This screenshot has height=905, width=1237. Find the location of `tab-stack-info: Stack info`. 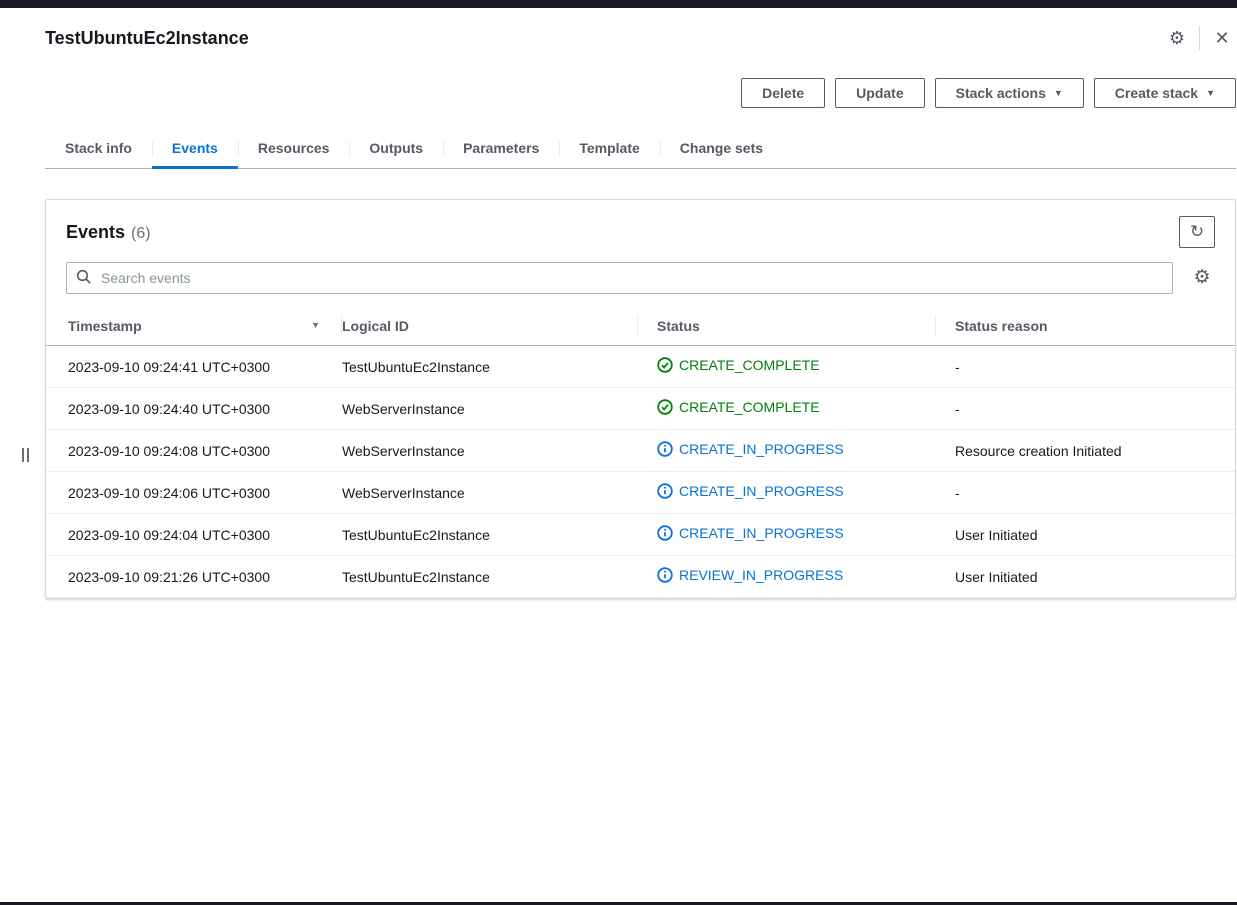

tab-stack-info: Stack info is located at coordinates (98, 149).